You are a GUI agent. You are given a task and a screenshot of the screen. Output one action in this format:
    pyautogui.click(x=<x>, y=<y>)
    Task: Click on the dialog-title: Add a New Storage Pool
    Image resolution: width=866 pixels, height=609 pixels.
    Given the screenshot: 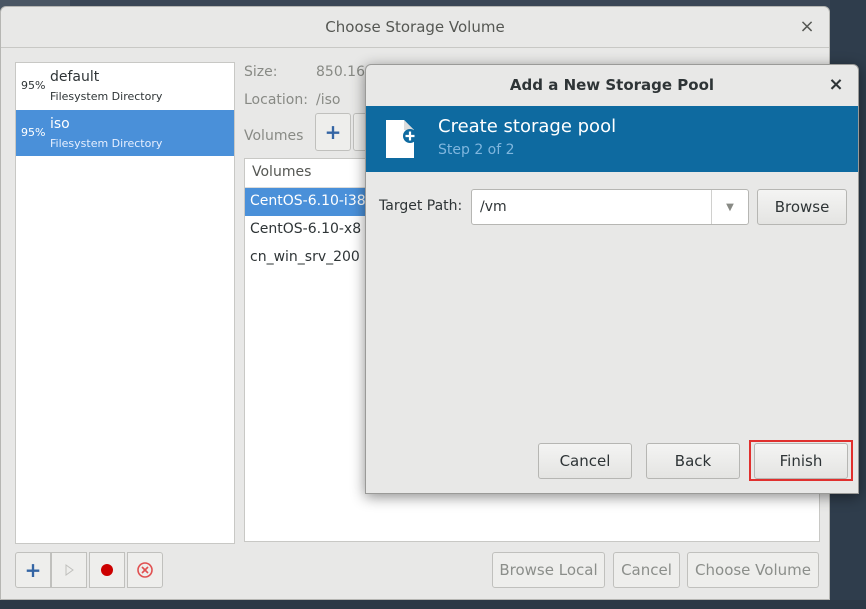 What is the action you would take?
    pyautogui.click(x=612, y=85)
    